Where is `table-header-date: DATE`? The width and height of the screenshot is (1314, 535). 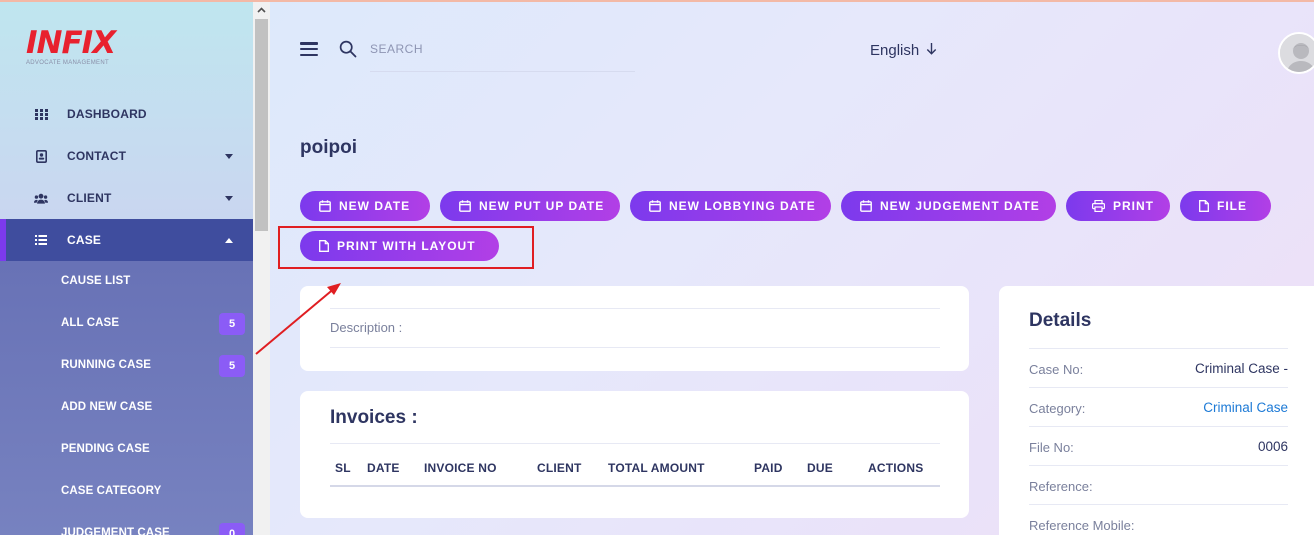 table-header-date: DATE is located at coordinates (383, 468).